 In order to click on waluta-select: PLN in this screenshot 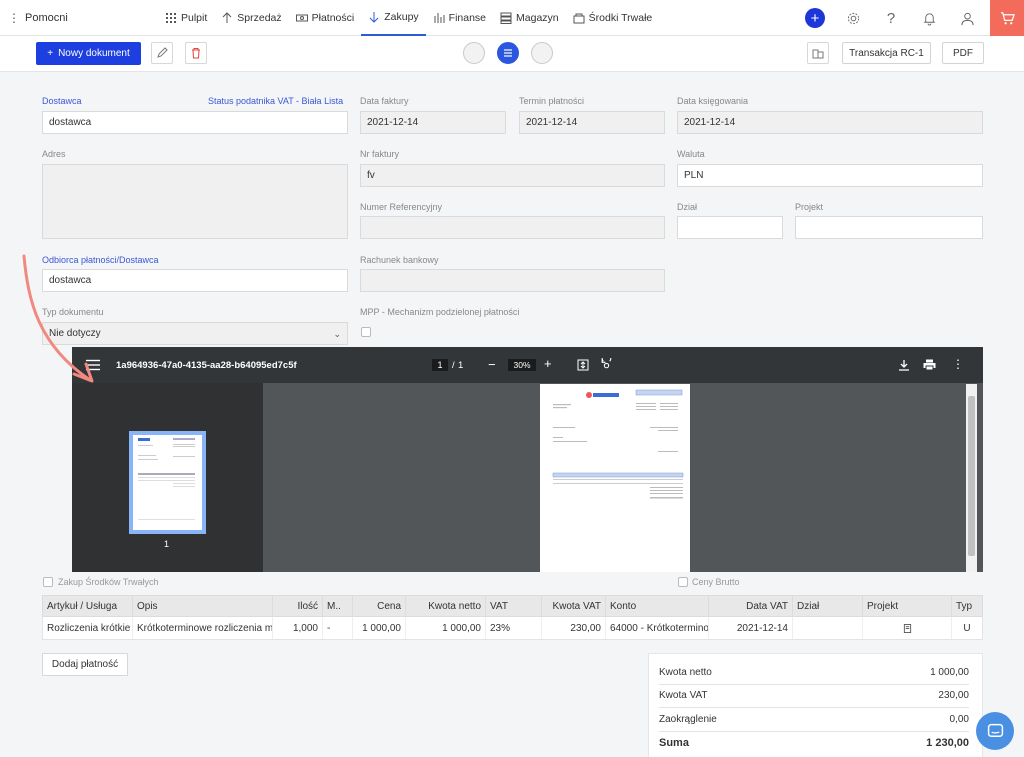, I will do `click(830, 175)`.